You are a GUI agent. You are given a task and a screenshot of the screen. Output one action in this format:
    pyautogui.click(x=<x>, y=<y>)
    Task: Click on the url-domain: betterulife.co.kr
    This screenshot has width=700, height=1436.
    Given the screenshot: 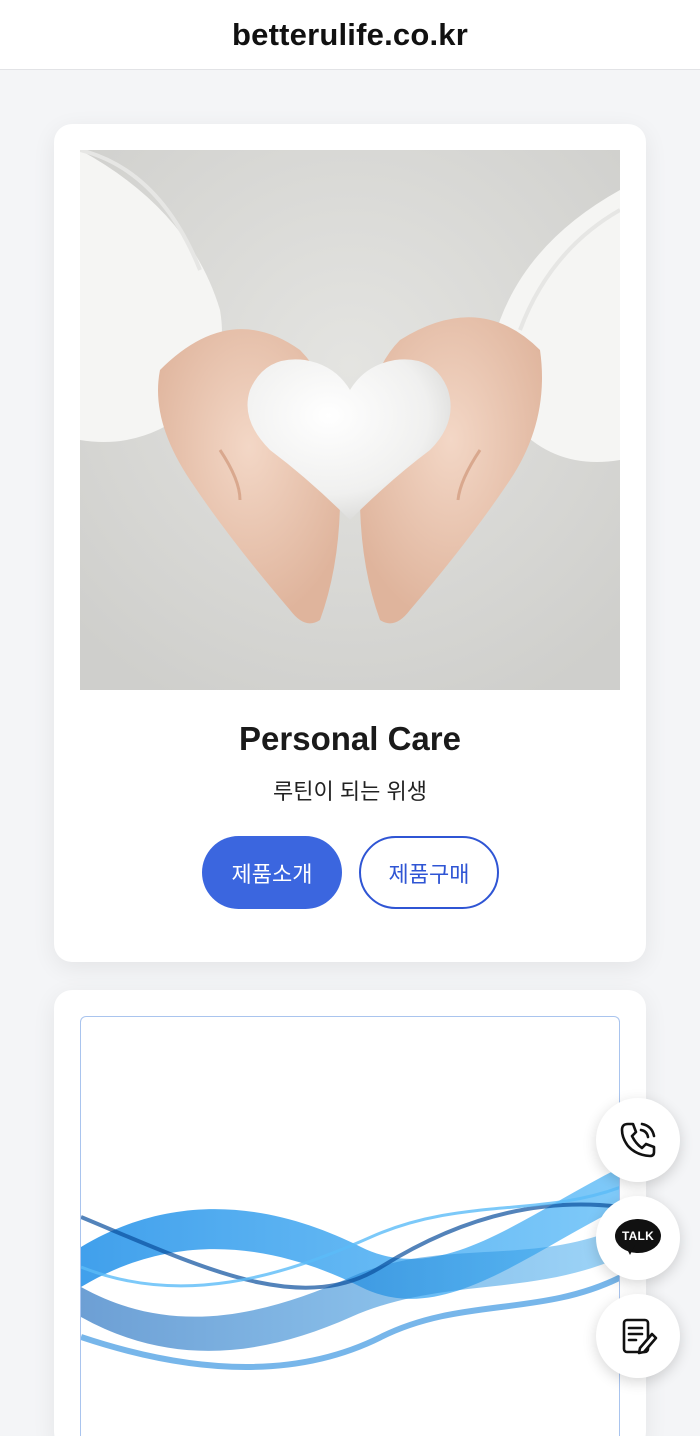 What is the action you would take?
    pyautogui.click(x=350, y=35)
    